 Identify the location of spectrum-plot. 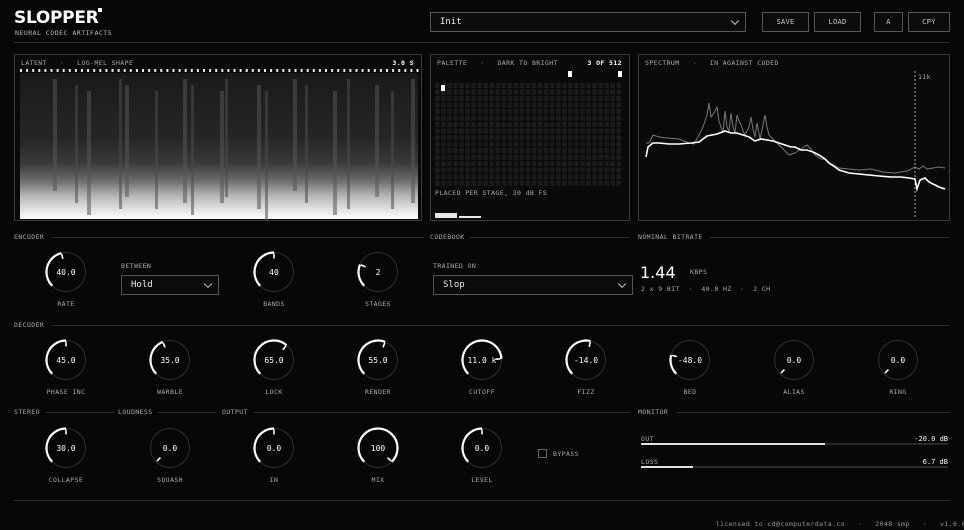
(794, 137).